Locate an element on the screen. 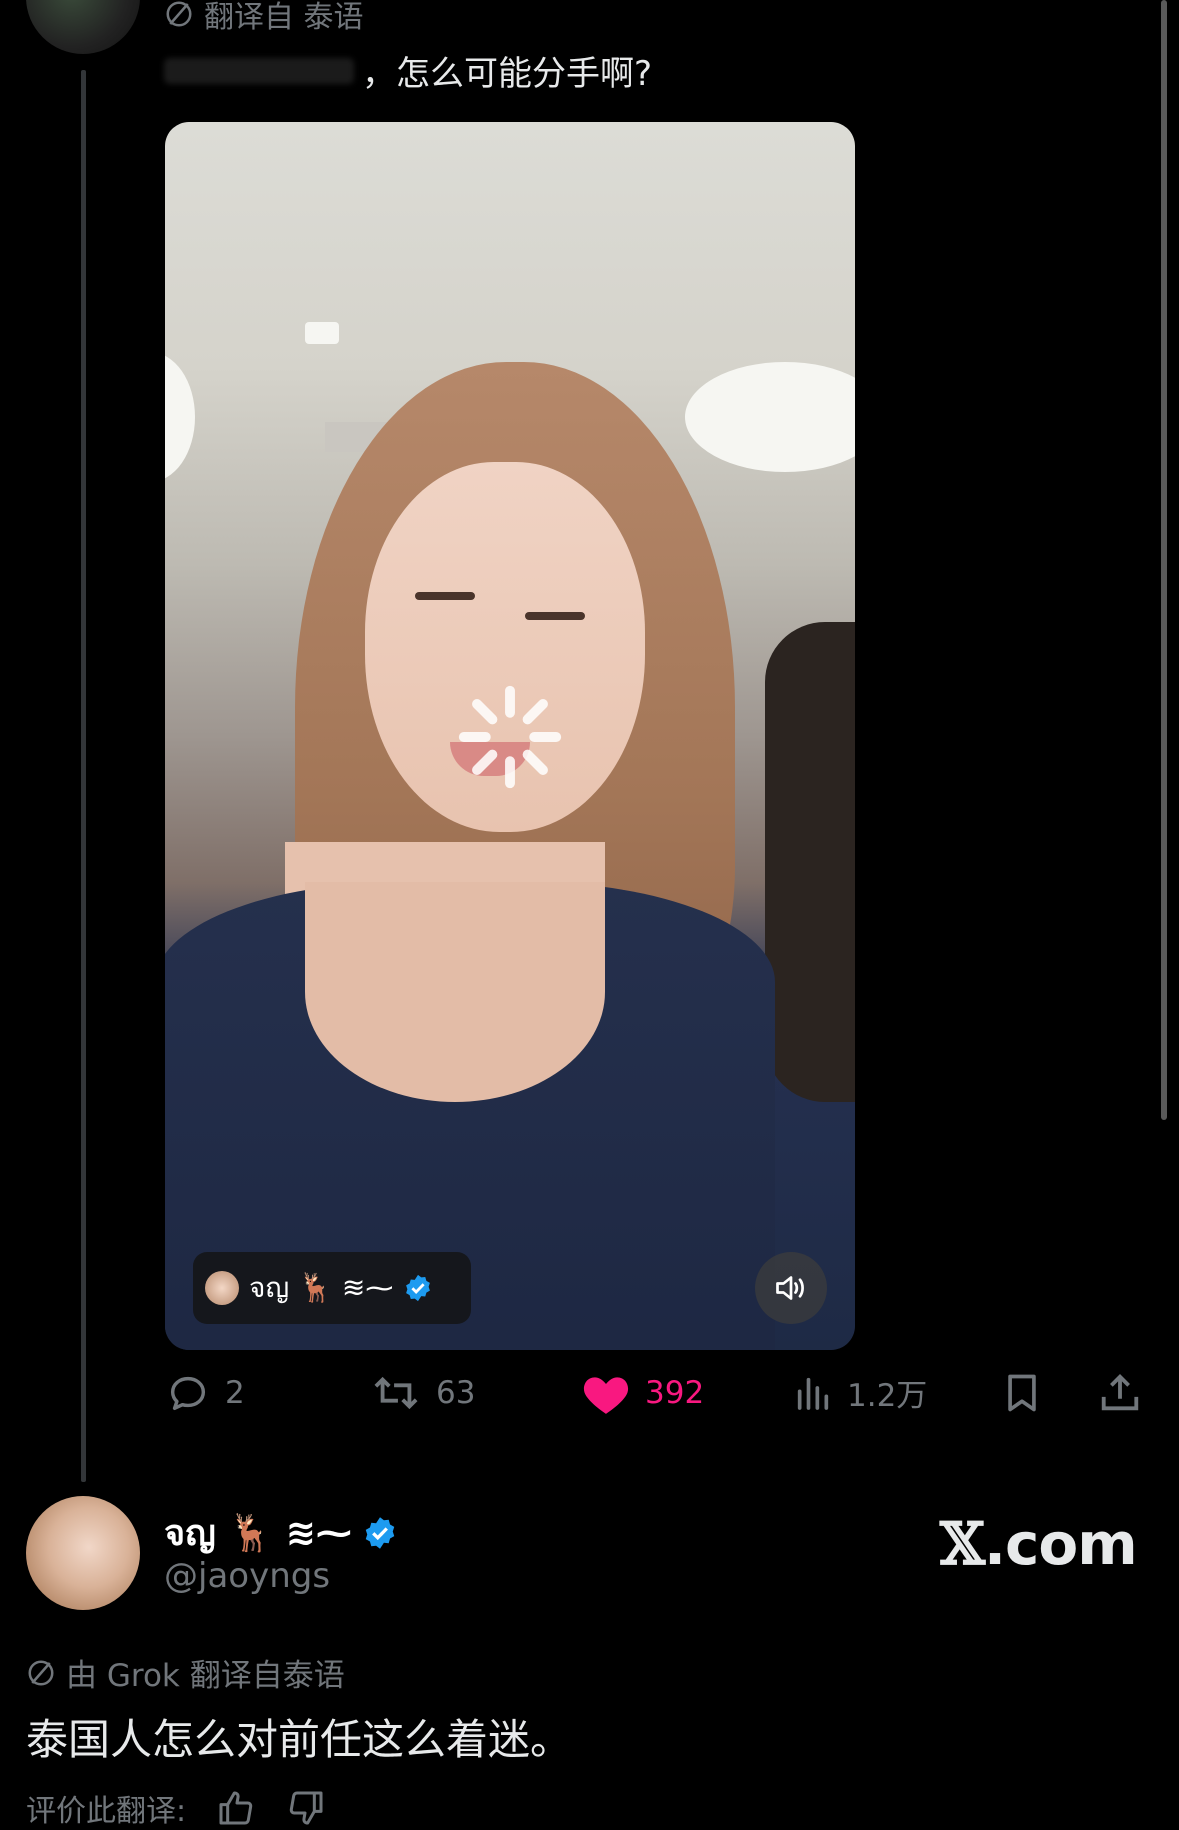  rate-translation-label: 评价此翻译: is located at coordinates (106, 1811).